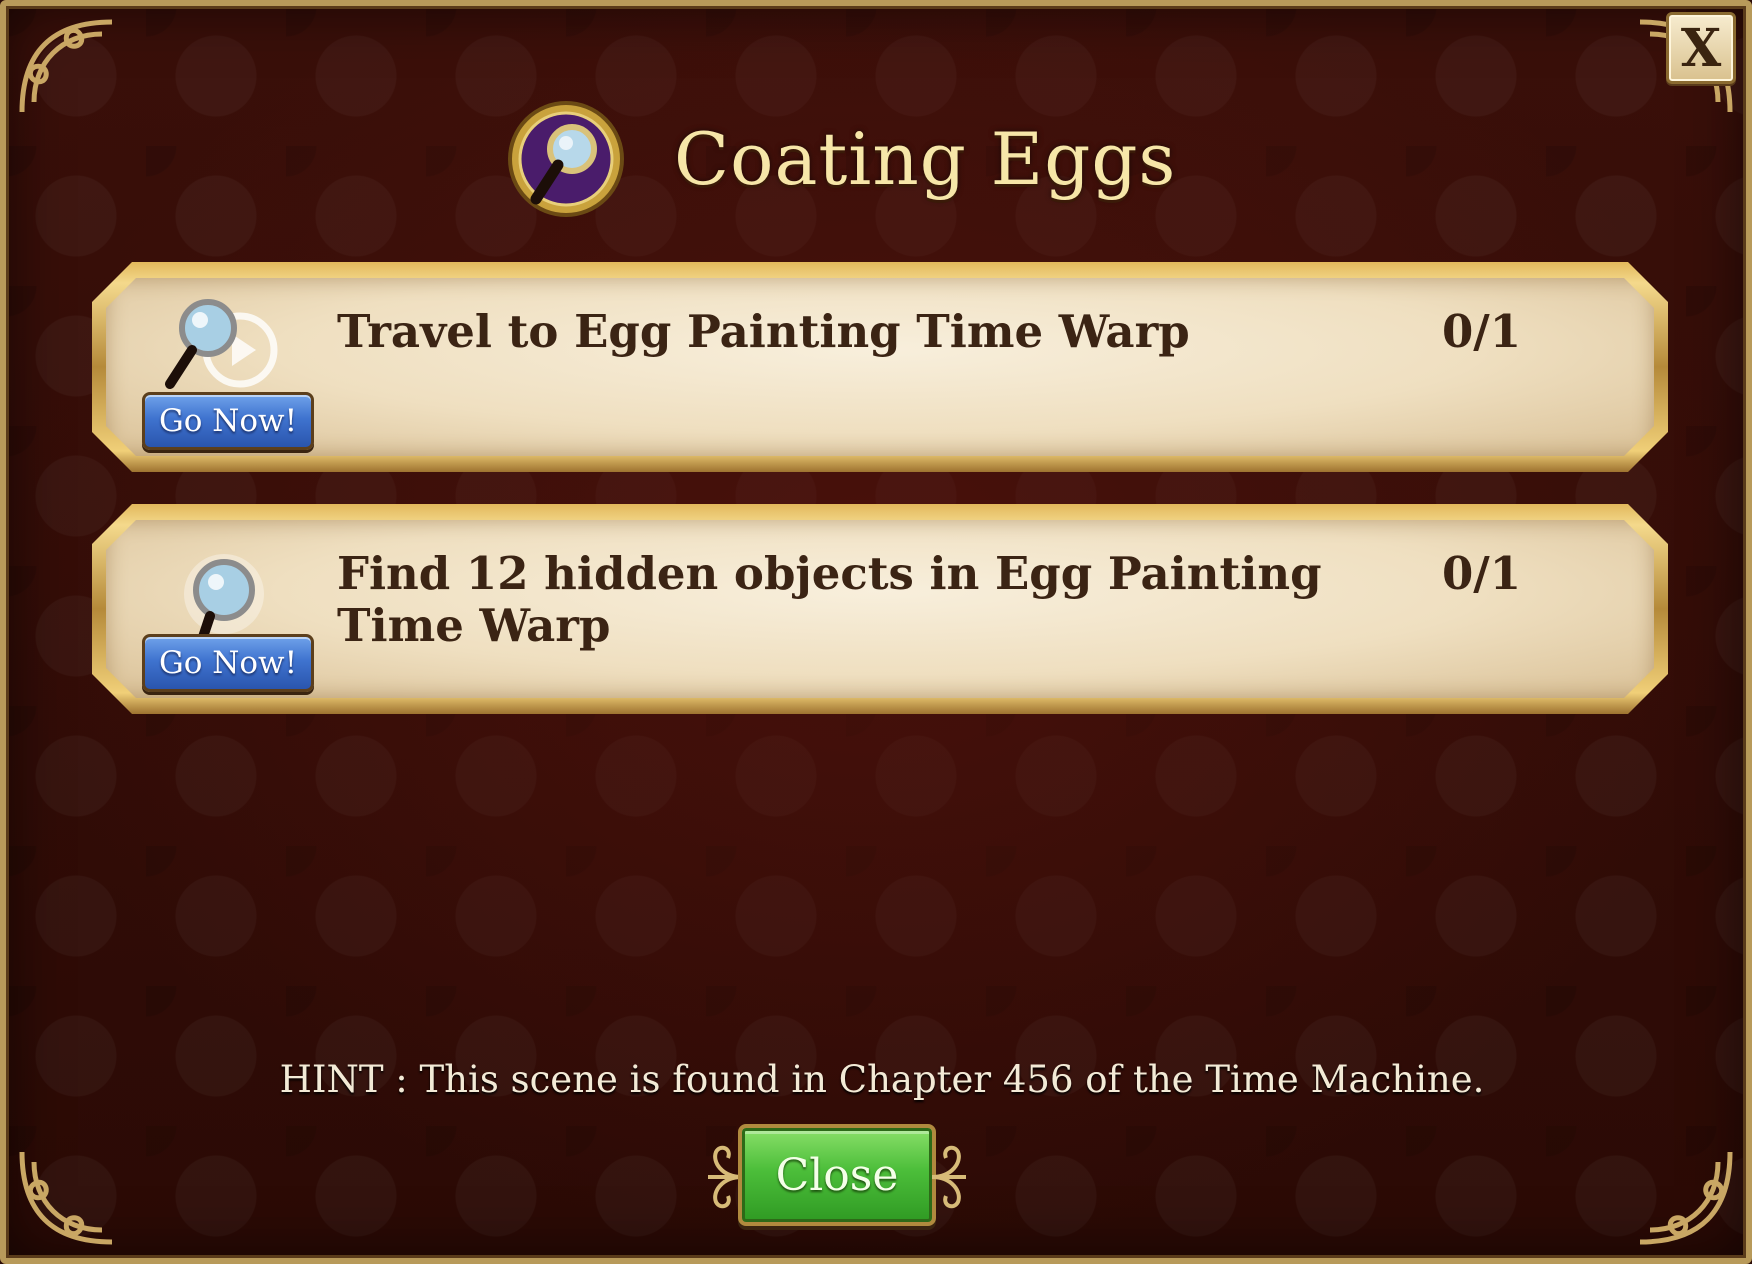 This screenshot has width=1752, height=1264. What do you see at coordinates (217, 349) in the screenshot?
I see `magnifier-play-icon` at bounding box center [217, 349].